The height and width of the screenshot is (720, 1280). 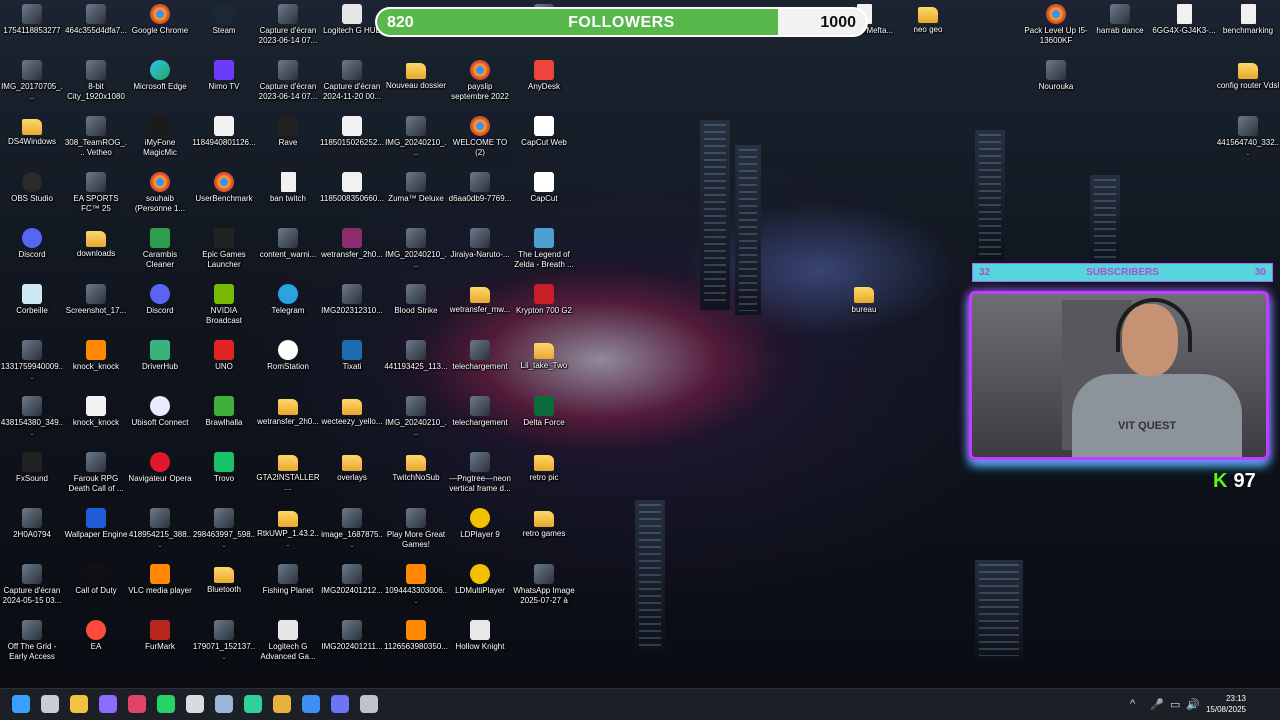 I want to click on desktop-icon: Call of Duty, so click(x=96, y=591).